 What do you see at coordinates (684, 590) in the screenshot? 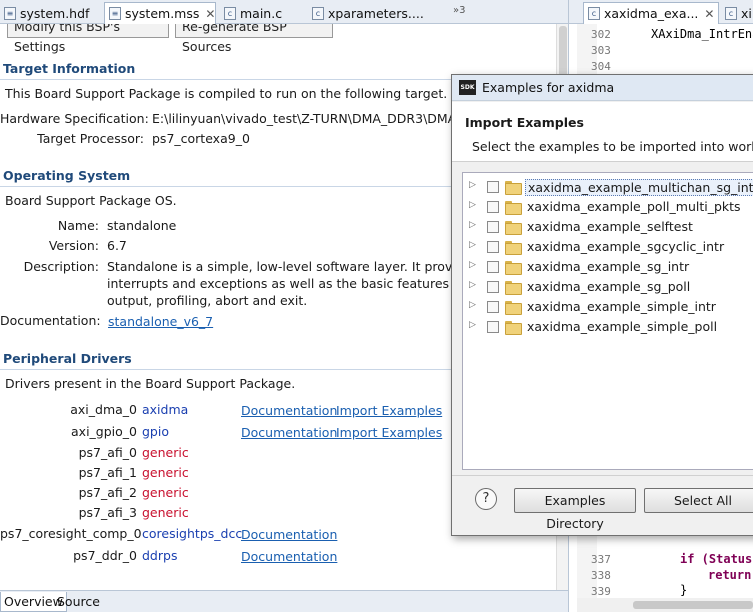
I see `code-line: }` at bounding box center [684, 590].